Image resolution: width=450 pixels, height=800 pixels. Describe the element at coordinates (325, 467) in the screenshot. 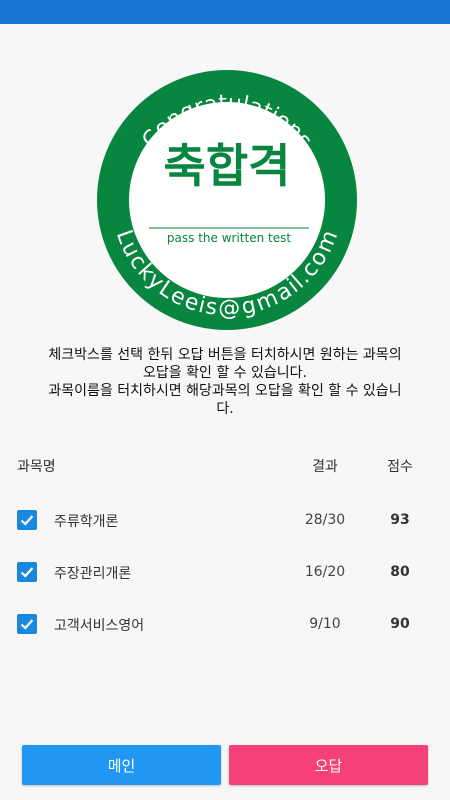

I see `header-result: 결과` at that location.